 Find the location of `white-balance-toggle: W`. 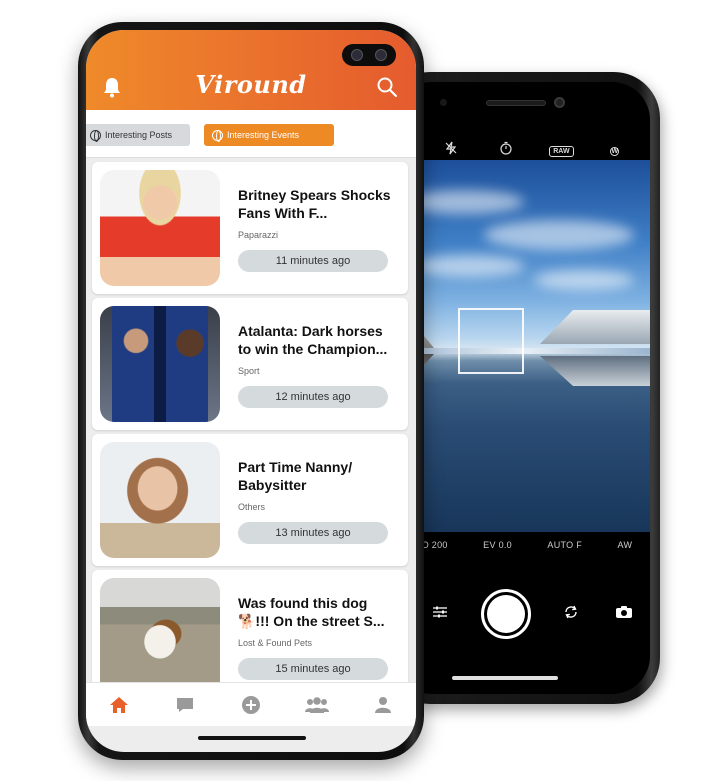

white-balance-toggle: W is located at coordinates (615, 149).